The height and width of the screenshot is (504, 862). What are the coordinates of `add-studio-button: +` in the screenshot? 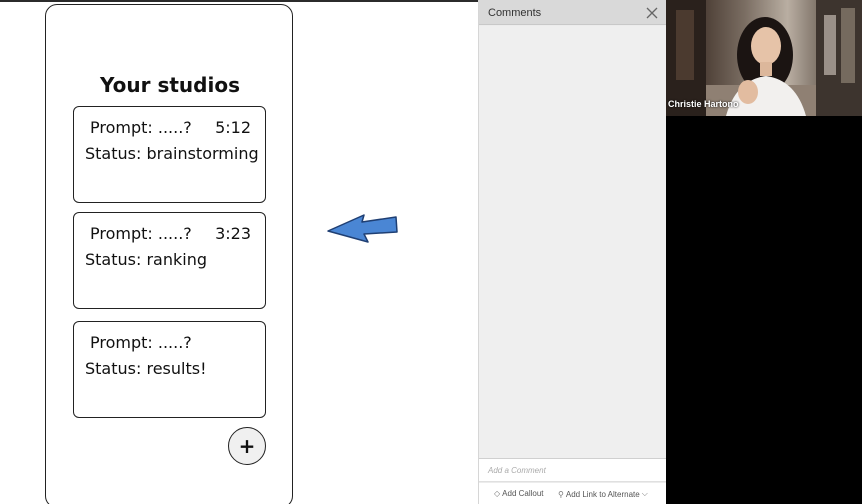 It's located at (247, 446).